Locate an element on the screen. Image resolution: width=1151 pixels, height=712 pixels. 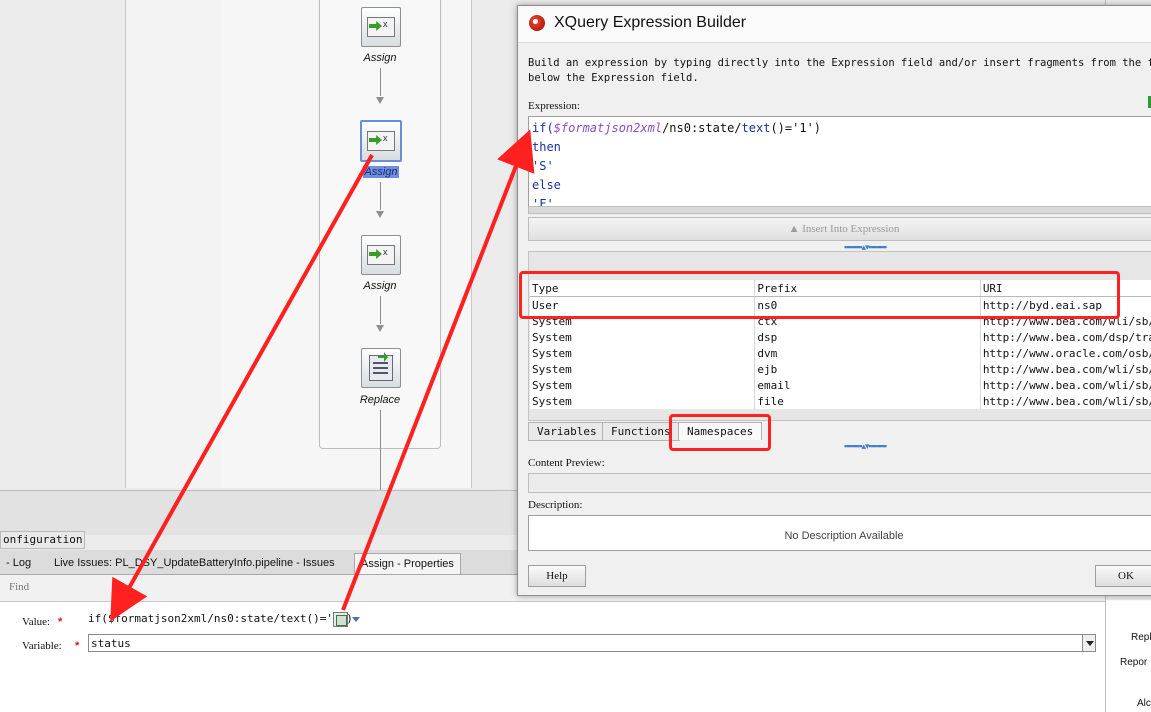
description-box: No Description Available is located at coordinates (839, 533).